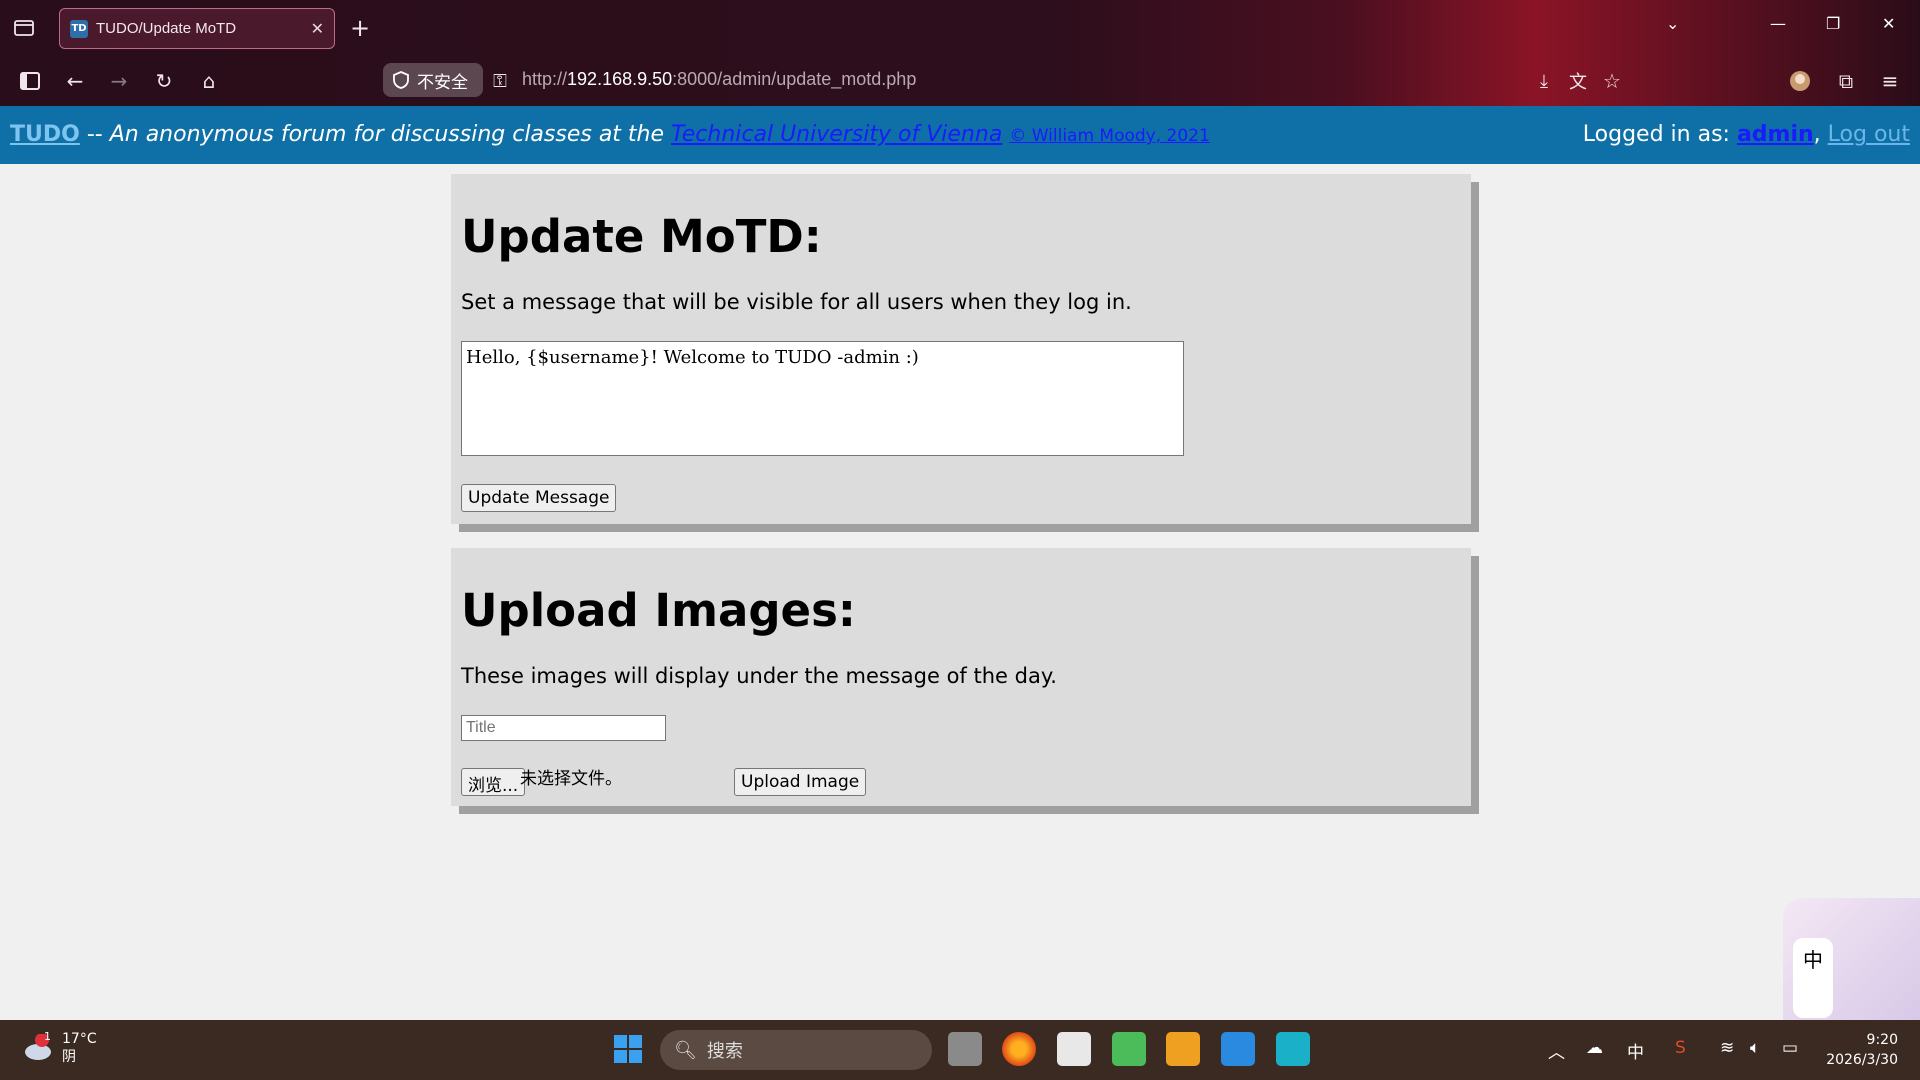 The image size is (1920, 1080). I want to click on tab-list-icon, so click(24, 28).